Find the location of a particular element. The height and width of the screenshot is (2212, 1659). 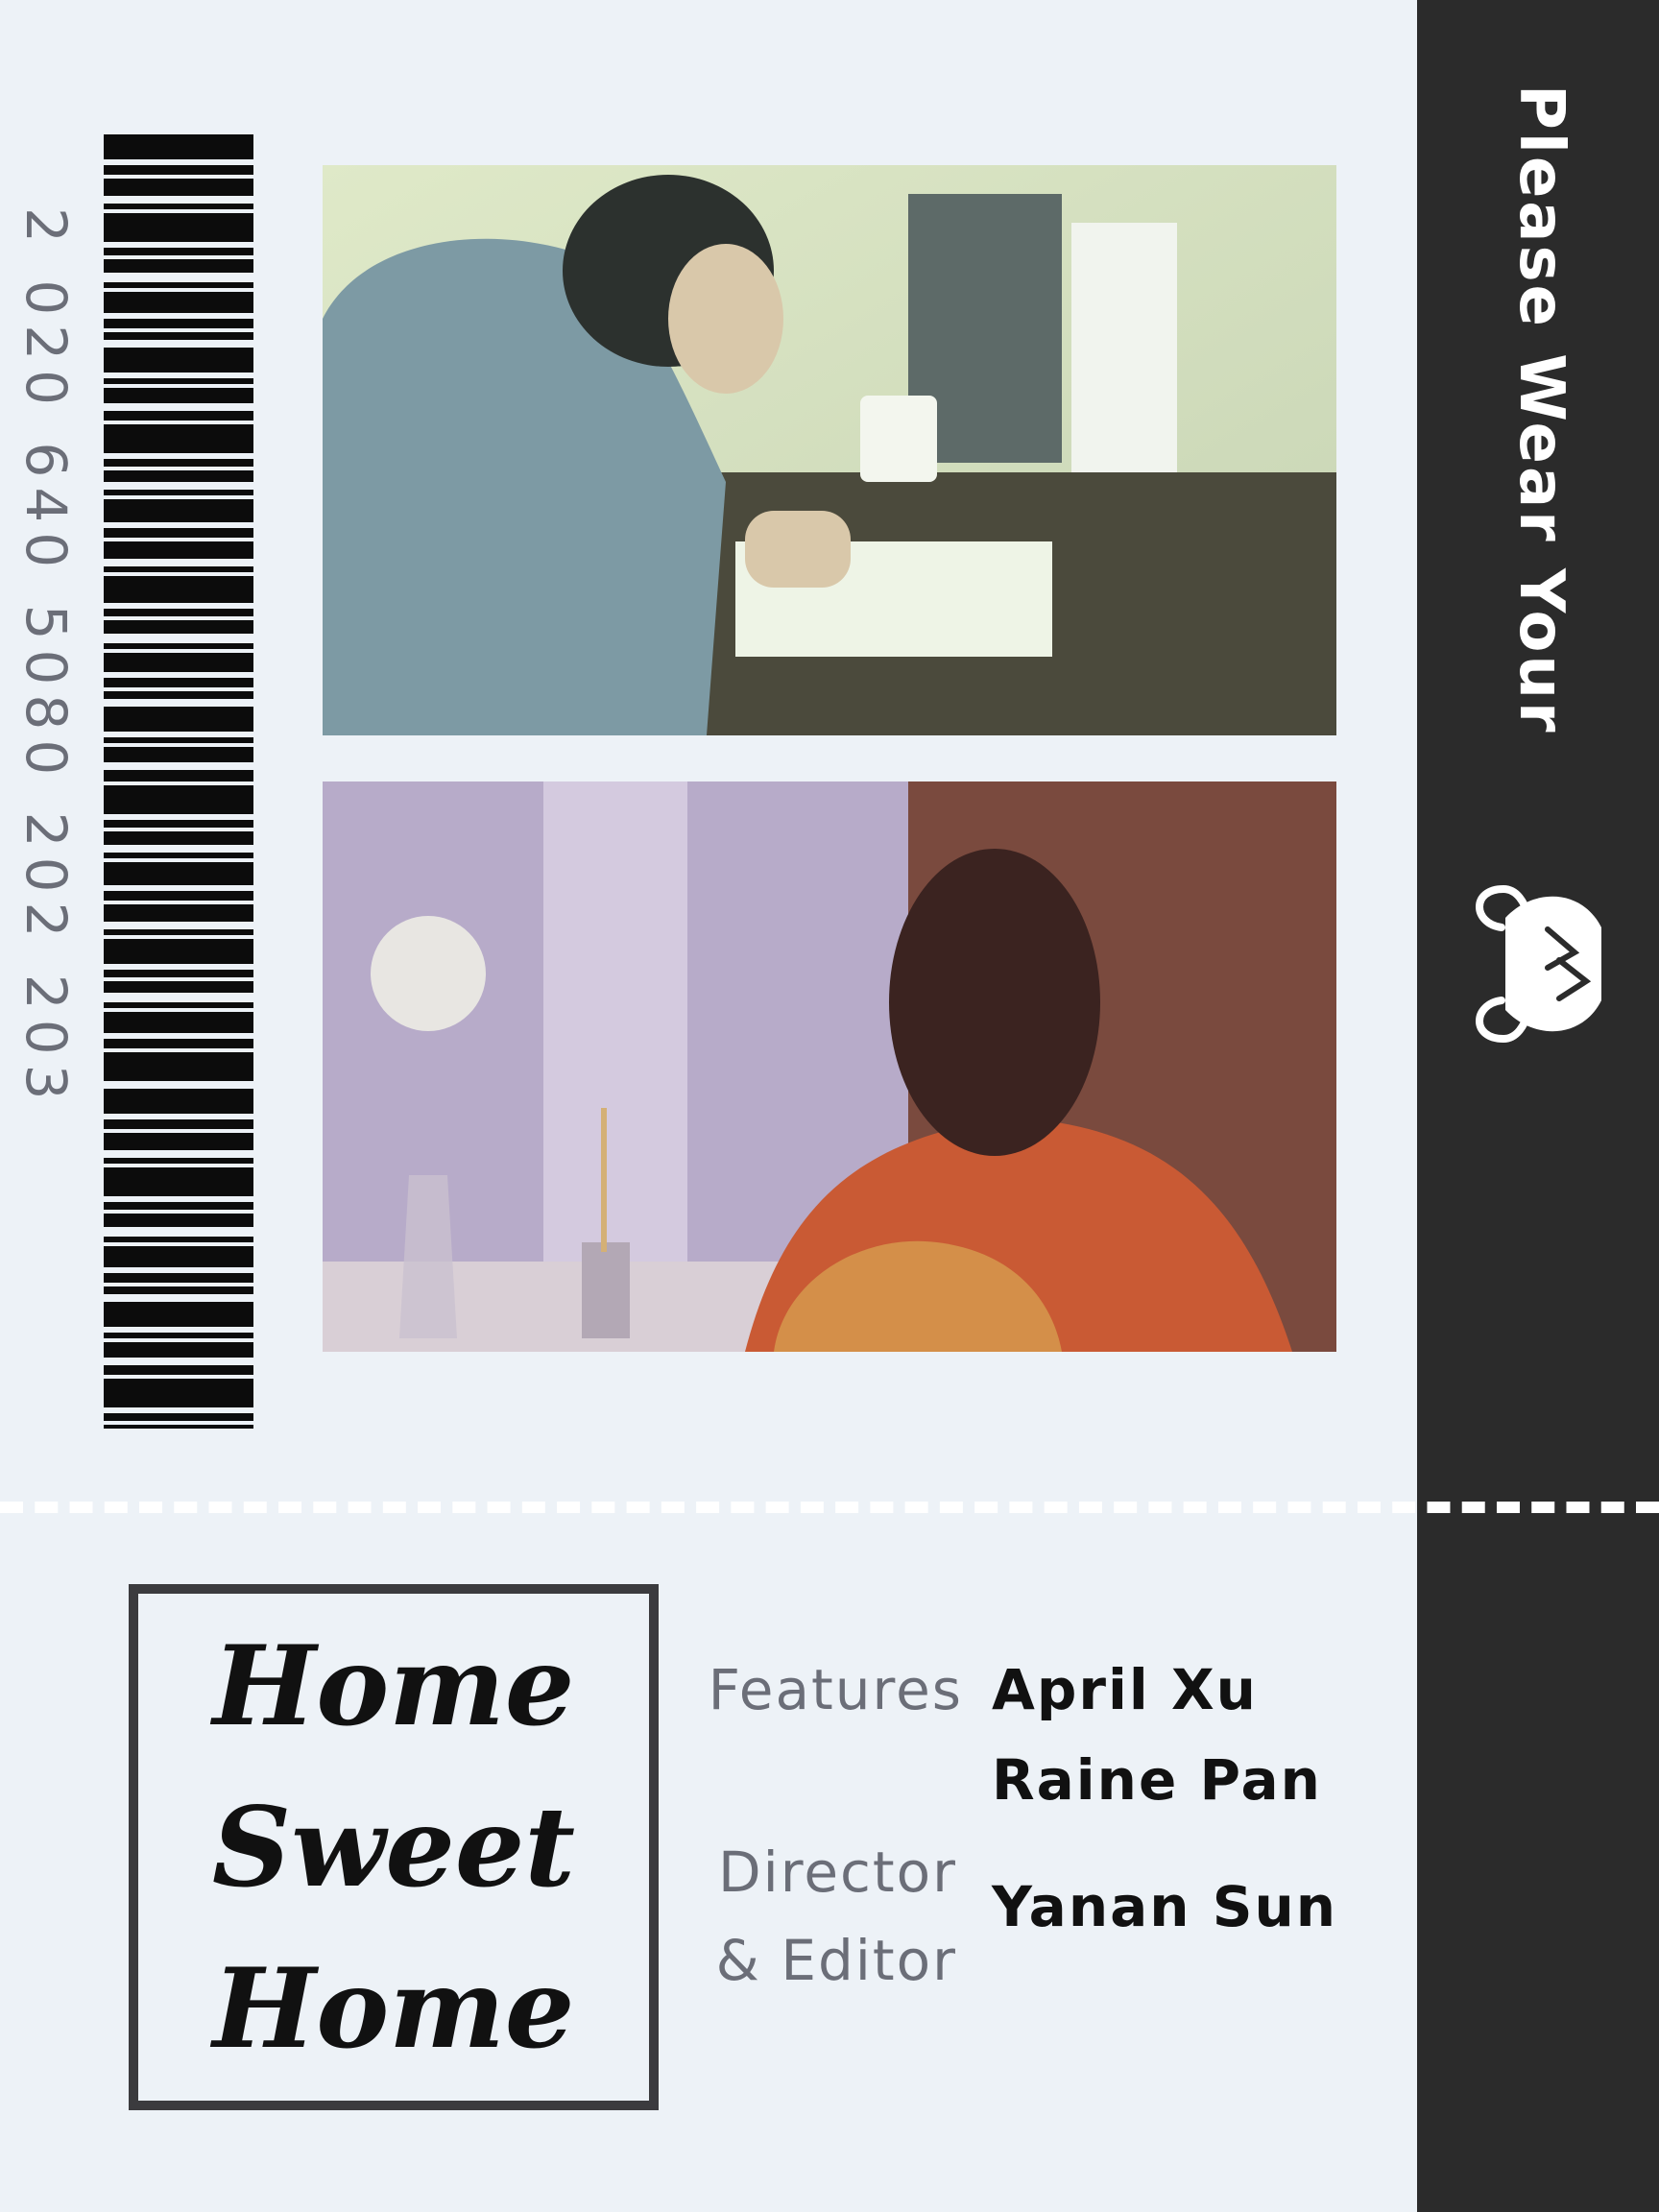

features-label: Features is located at coordinates (835, 1690).